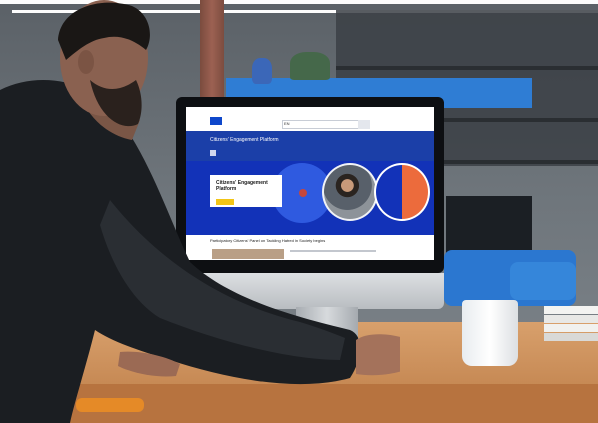 The image size is (598, 423). Describe the element at coordinates (571, 310) in the screenshot. I see `book-stack` at that location.